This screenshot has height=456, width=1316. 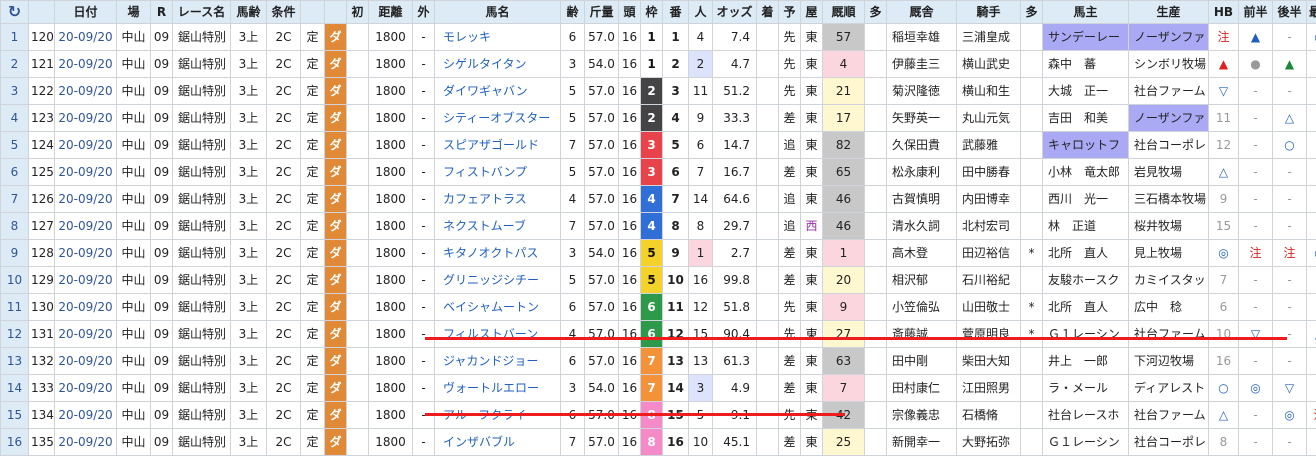 What do you see at coordinates (922, 12) in the screenshot?
I see `col-header-stable: 厩舎` at bounding box center [922, 12].